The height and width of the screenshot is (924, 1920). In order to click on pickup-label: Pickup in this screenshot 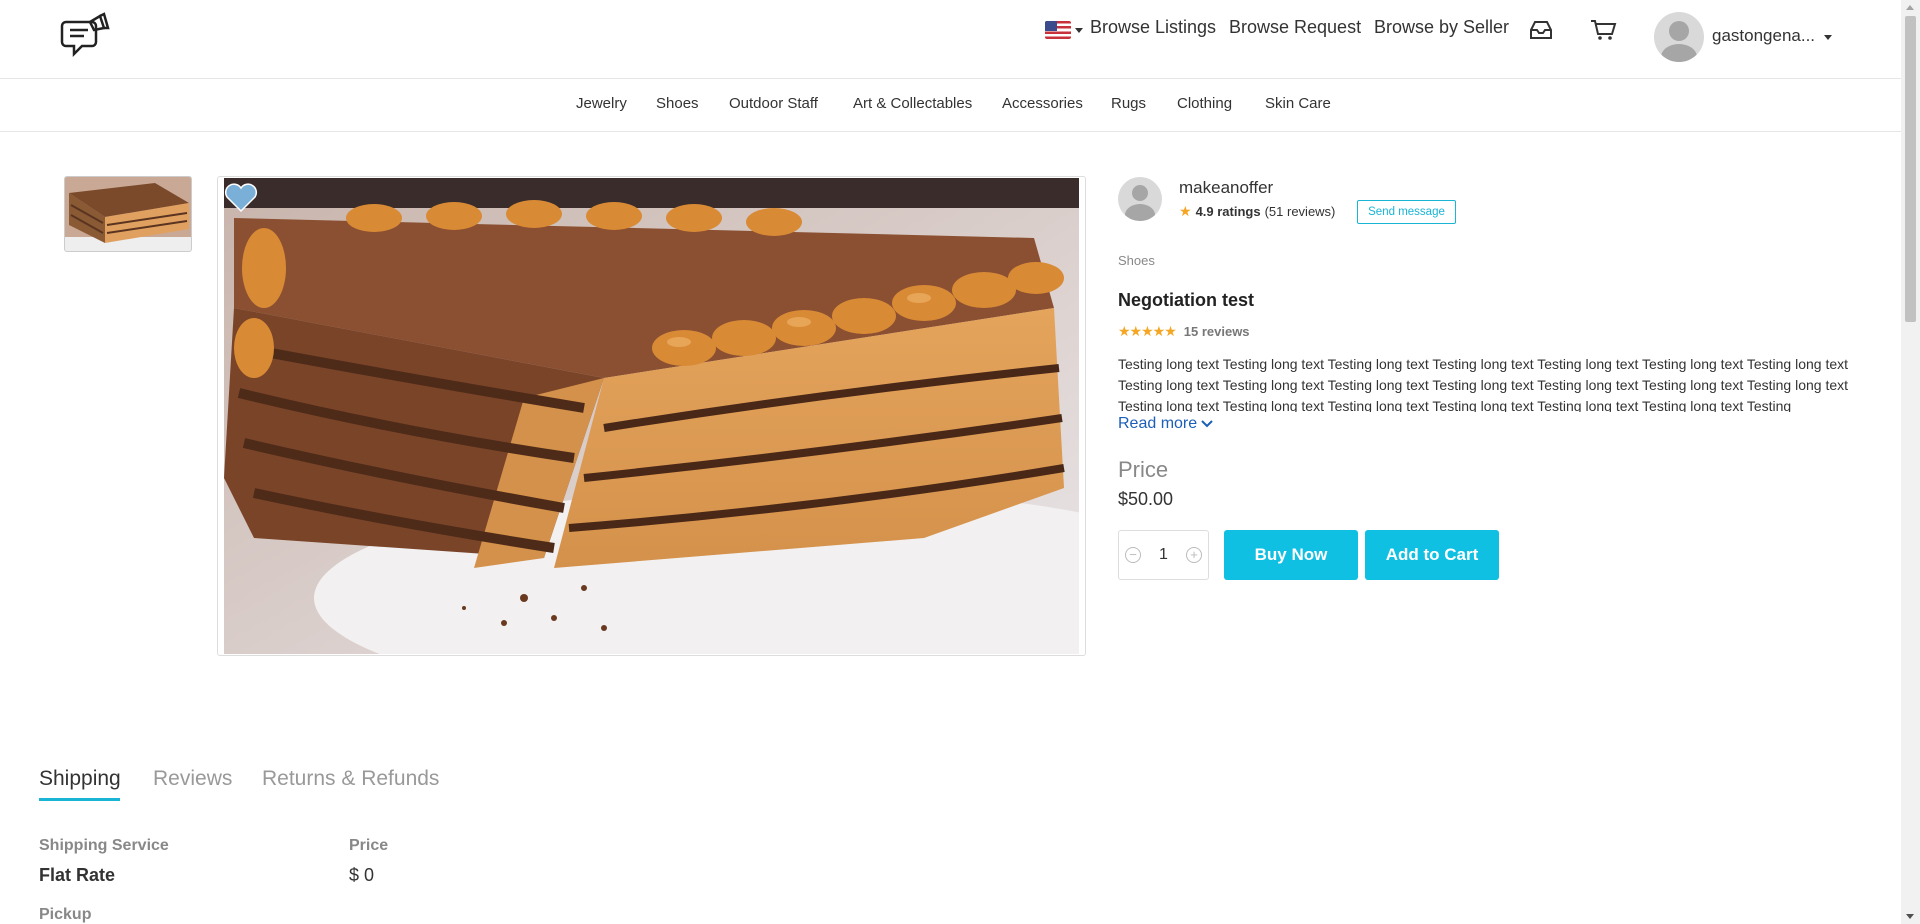, I will do `click(65, 914)`.